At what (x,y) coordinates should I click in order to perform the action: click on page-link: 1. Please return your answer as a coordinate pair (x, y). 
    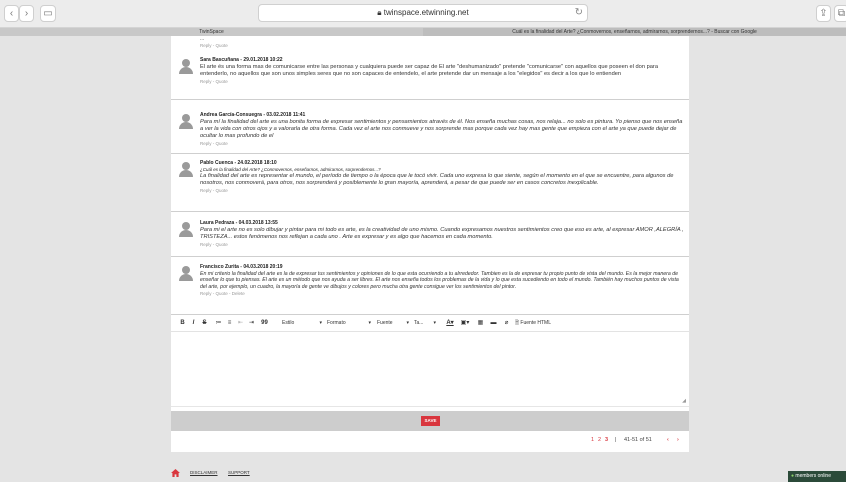
    Looking at the image, I should click on (592, 440).